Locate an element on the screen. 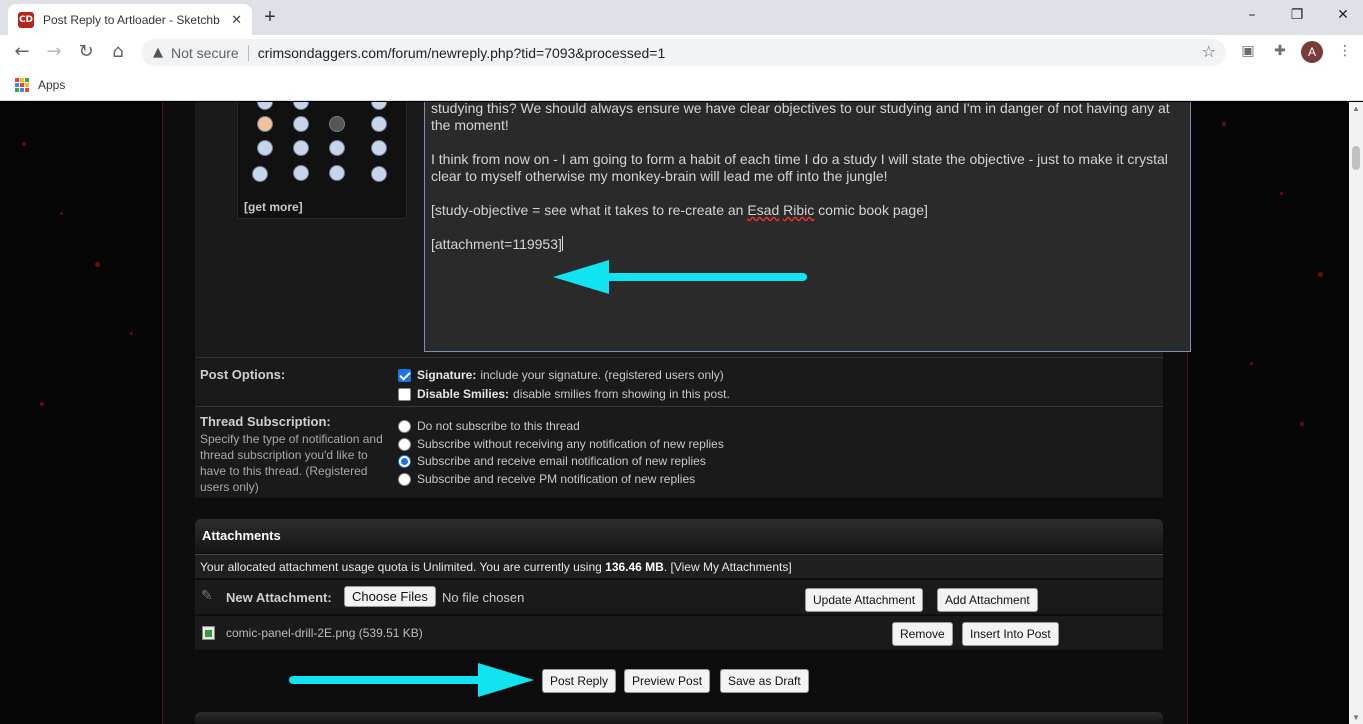 Image resolution: width=1363 pixels, height=724 pixels. editor-paragraph: [attachment=119953] is located at coordinates (807, 244).